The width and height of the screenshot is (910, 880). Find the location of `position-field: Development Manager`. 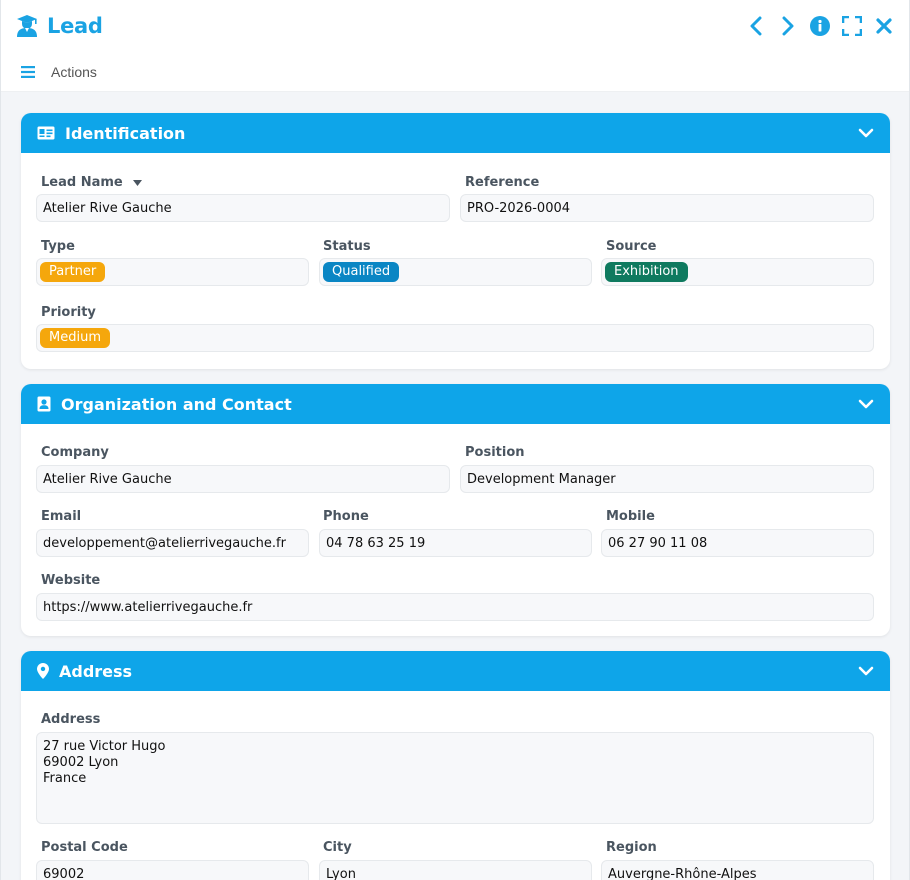

position-field: Development Manager is located at coordinates (667, 479).